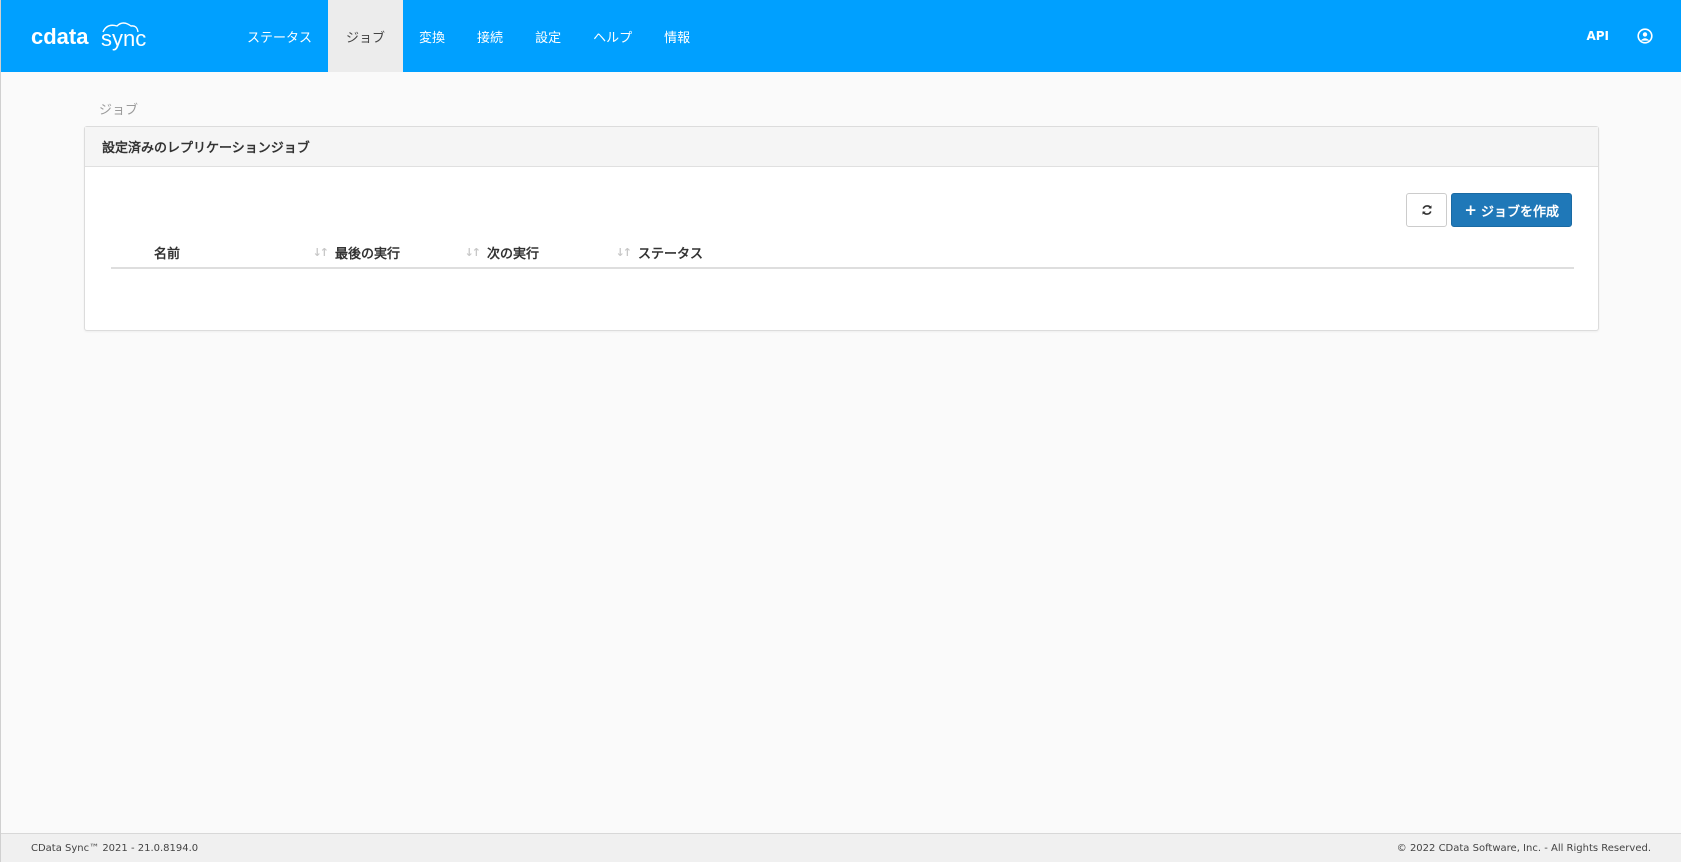 The image size is (1681, 862). Describe the element at coordinates (1106, 253) in the screenshot. I see `column-header-status: ステータス` at that location.